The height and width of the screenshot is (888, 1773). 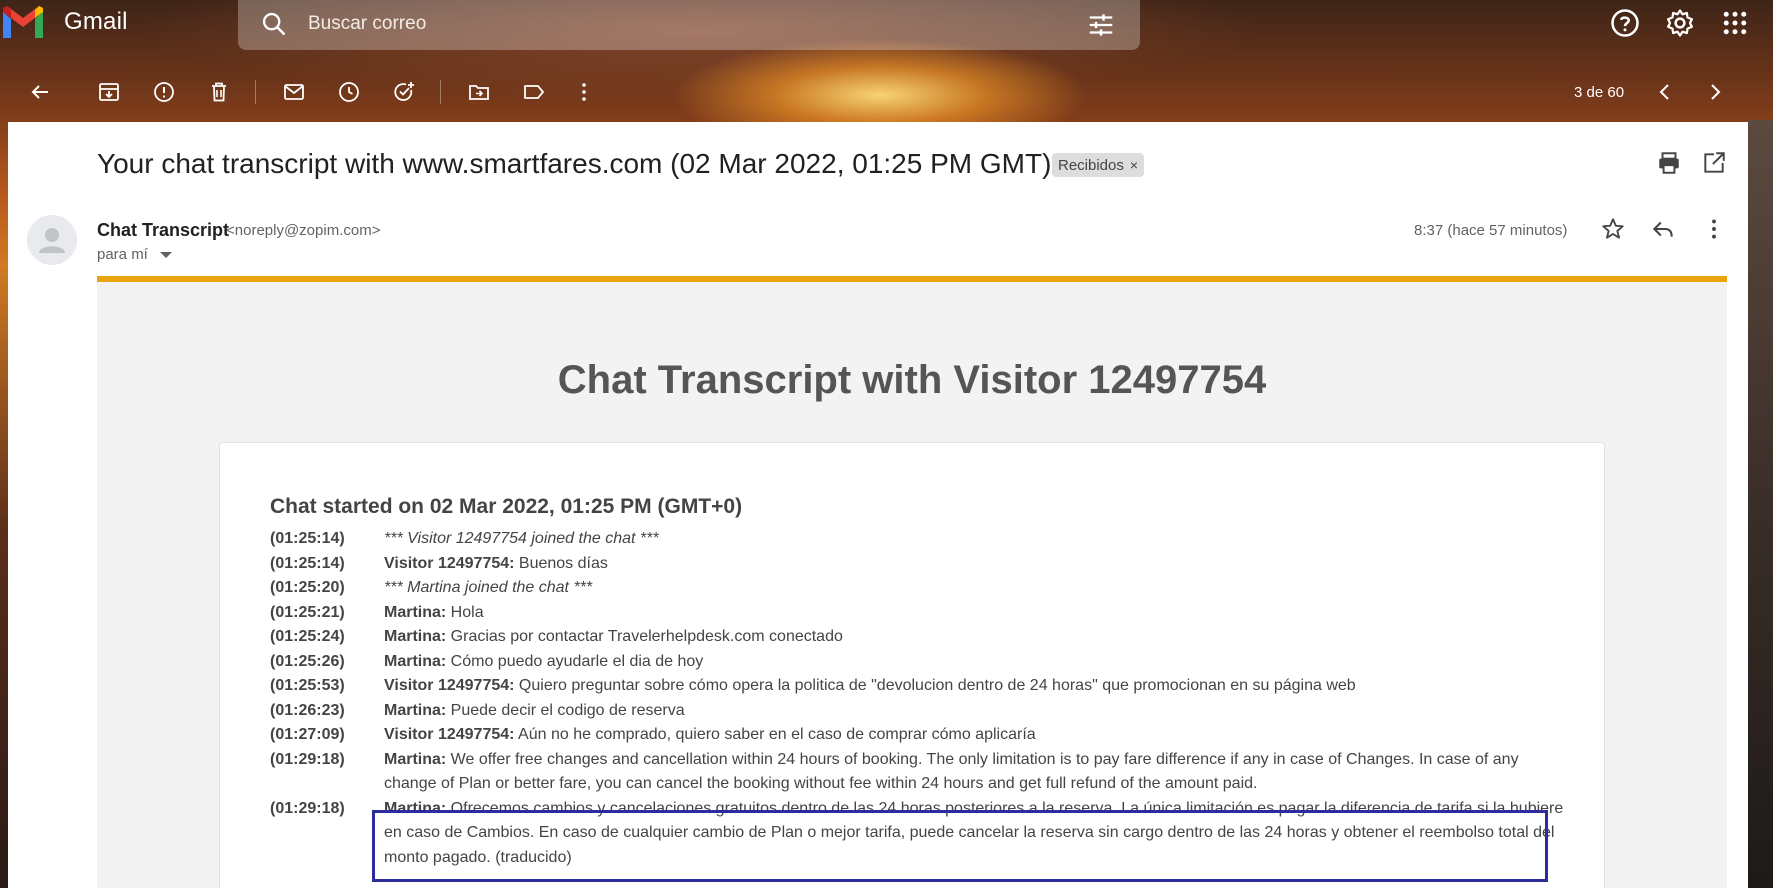 I want to click on chat-timestamp: (01:27:09), so click(x=307, y=734).